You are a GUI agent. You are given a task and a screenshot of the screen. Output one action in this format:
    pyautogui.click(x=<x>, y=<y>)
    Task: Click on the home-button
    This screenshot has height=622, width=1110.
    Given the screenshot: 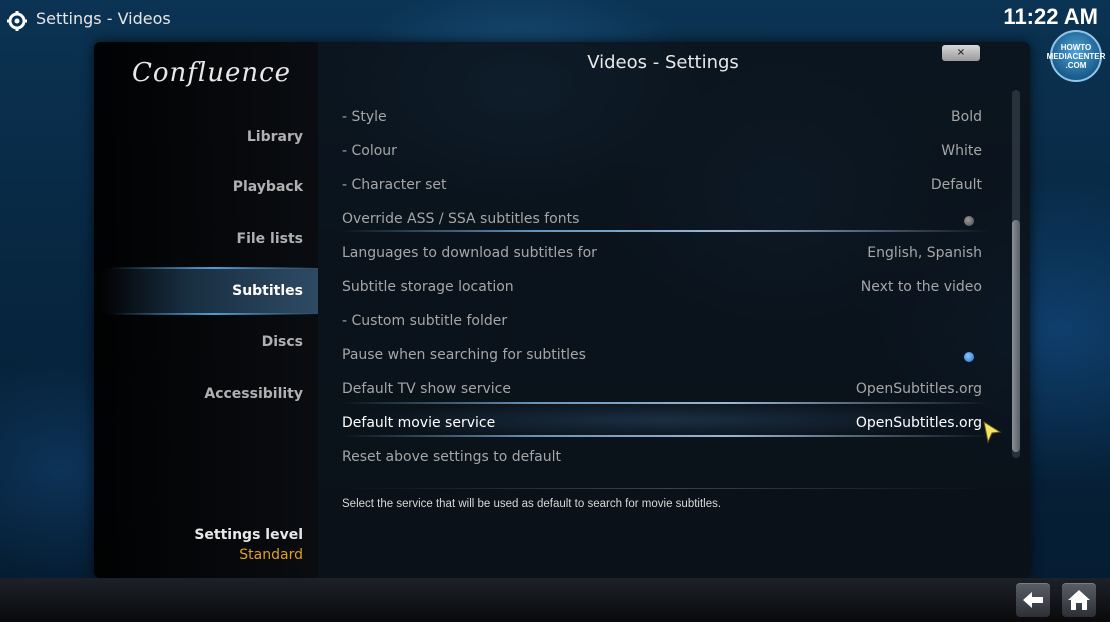 What is the action you would take?
    pyautogui.click(x=1079, y=600)
    